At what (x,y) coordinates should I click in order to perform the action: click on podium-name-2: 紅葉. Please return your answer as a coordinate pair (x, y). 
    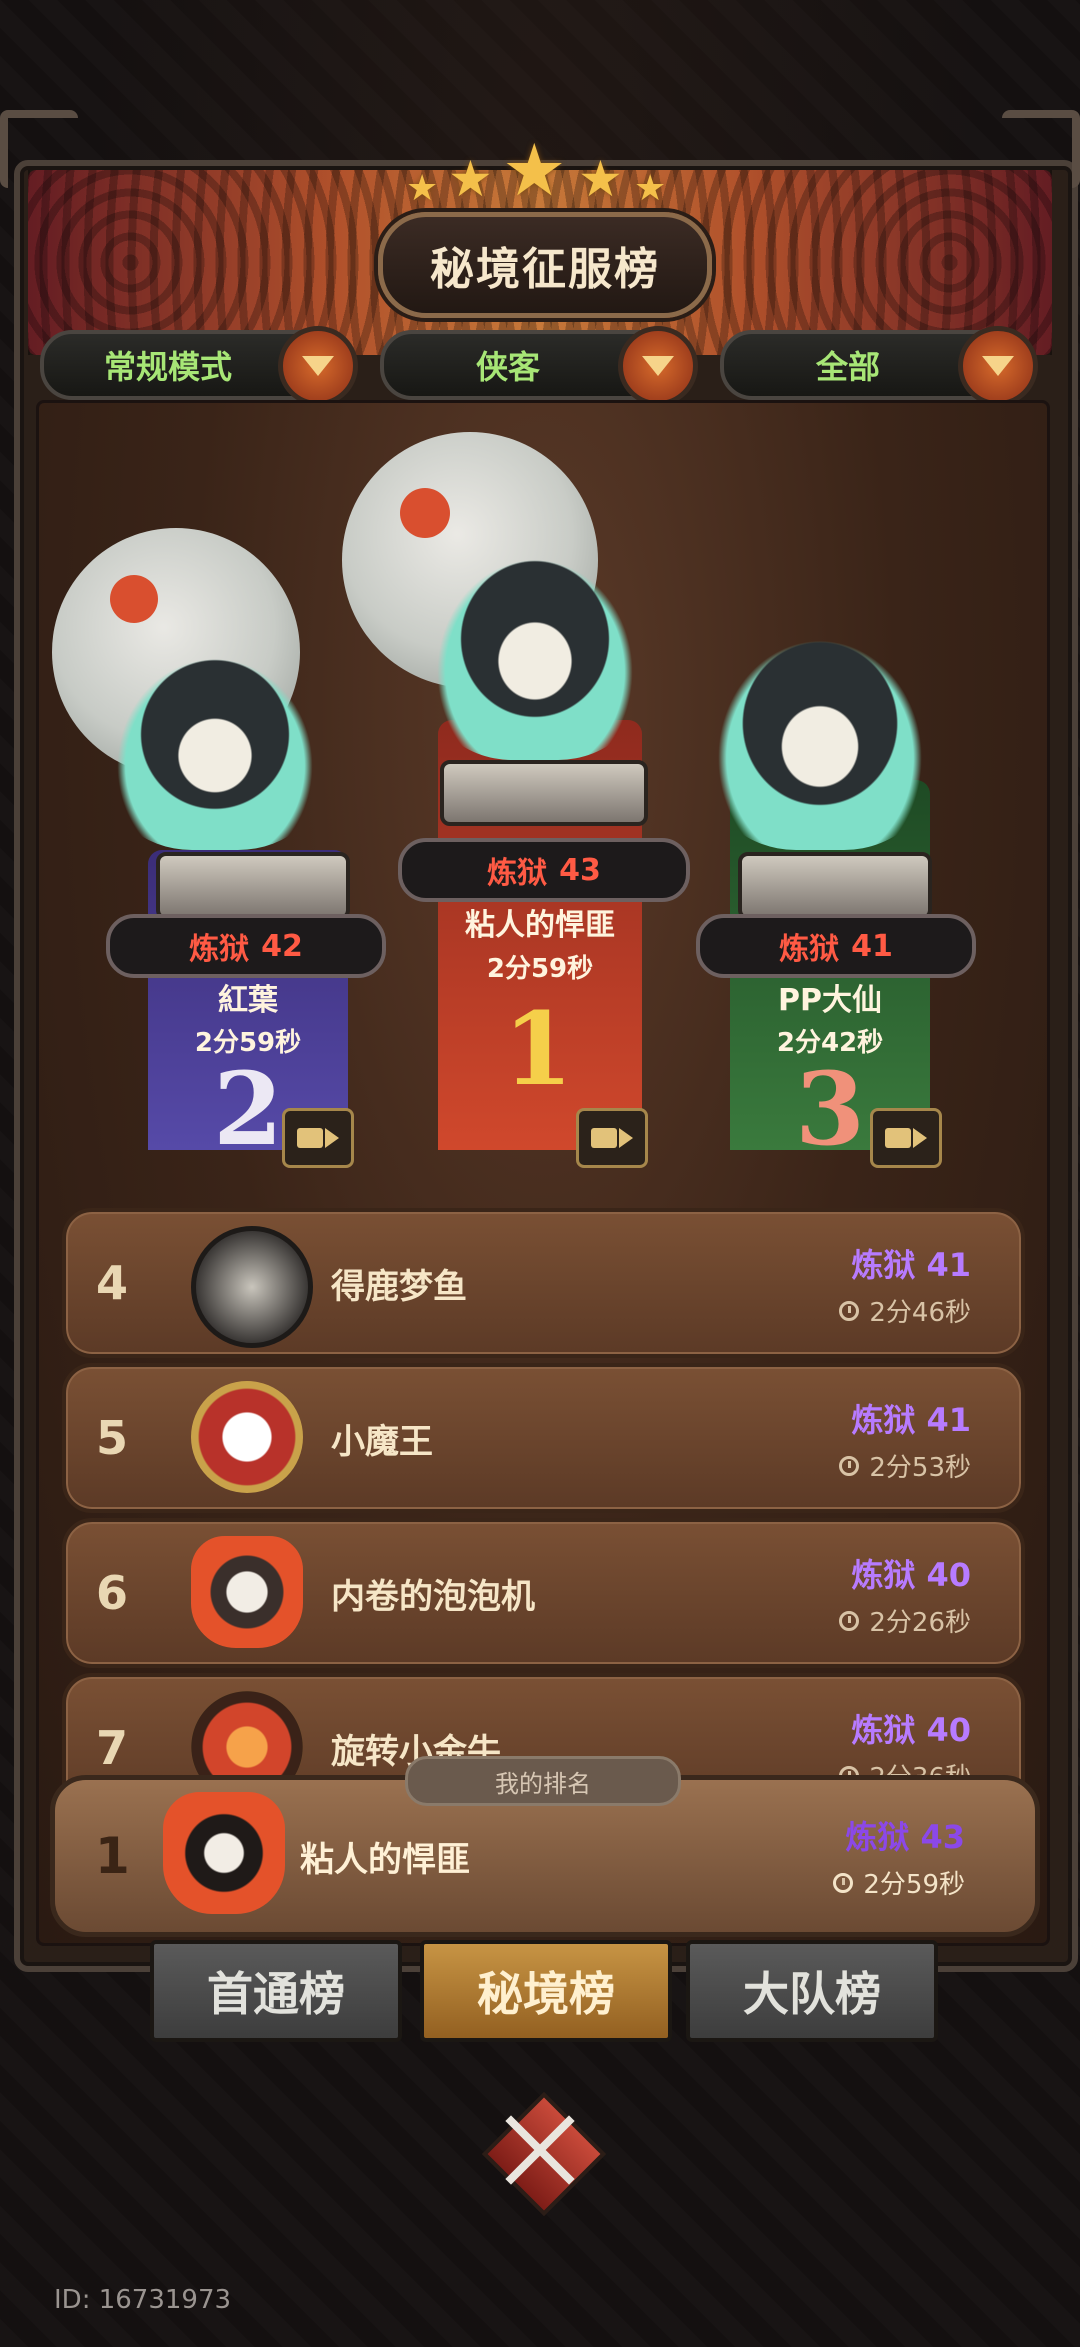
    Looking at the image, I should click on (248, 1000).